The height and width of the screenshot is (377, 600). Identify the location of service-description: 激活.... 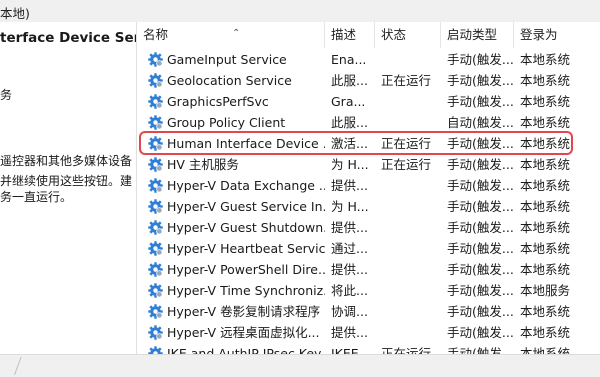
(350, 143).